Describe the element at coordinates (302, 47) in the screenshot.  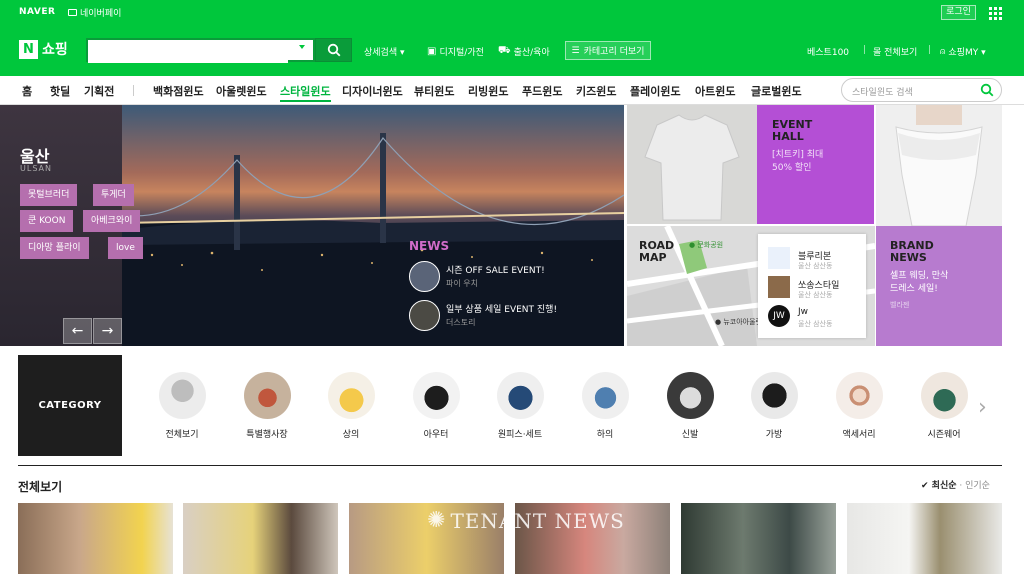
I see `search-dropdown-icon` at that location.